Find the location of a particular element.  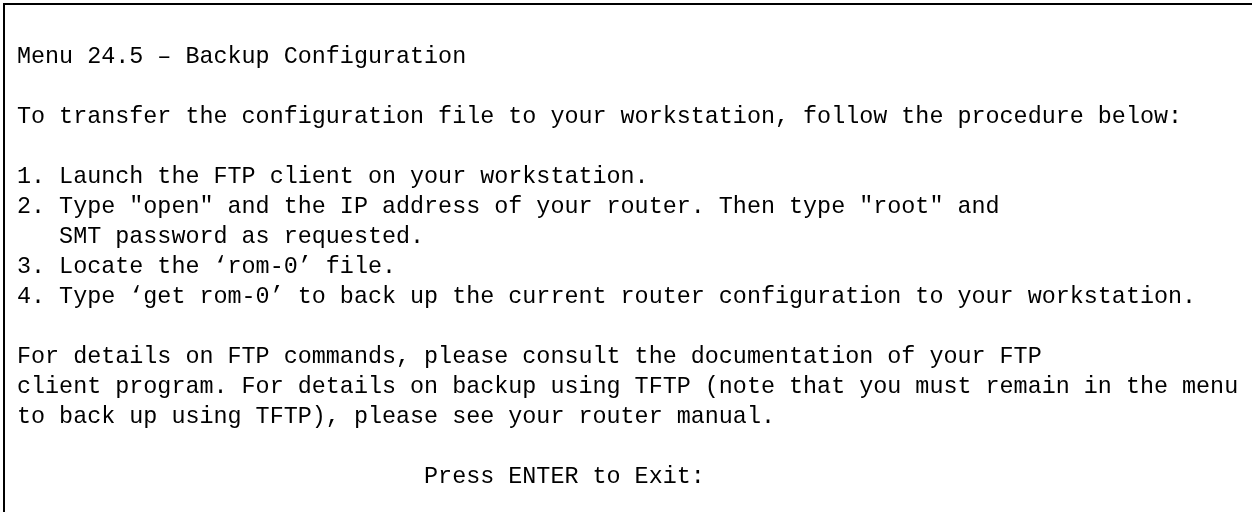

step-number: 4. is located at coordinates (32, 297).